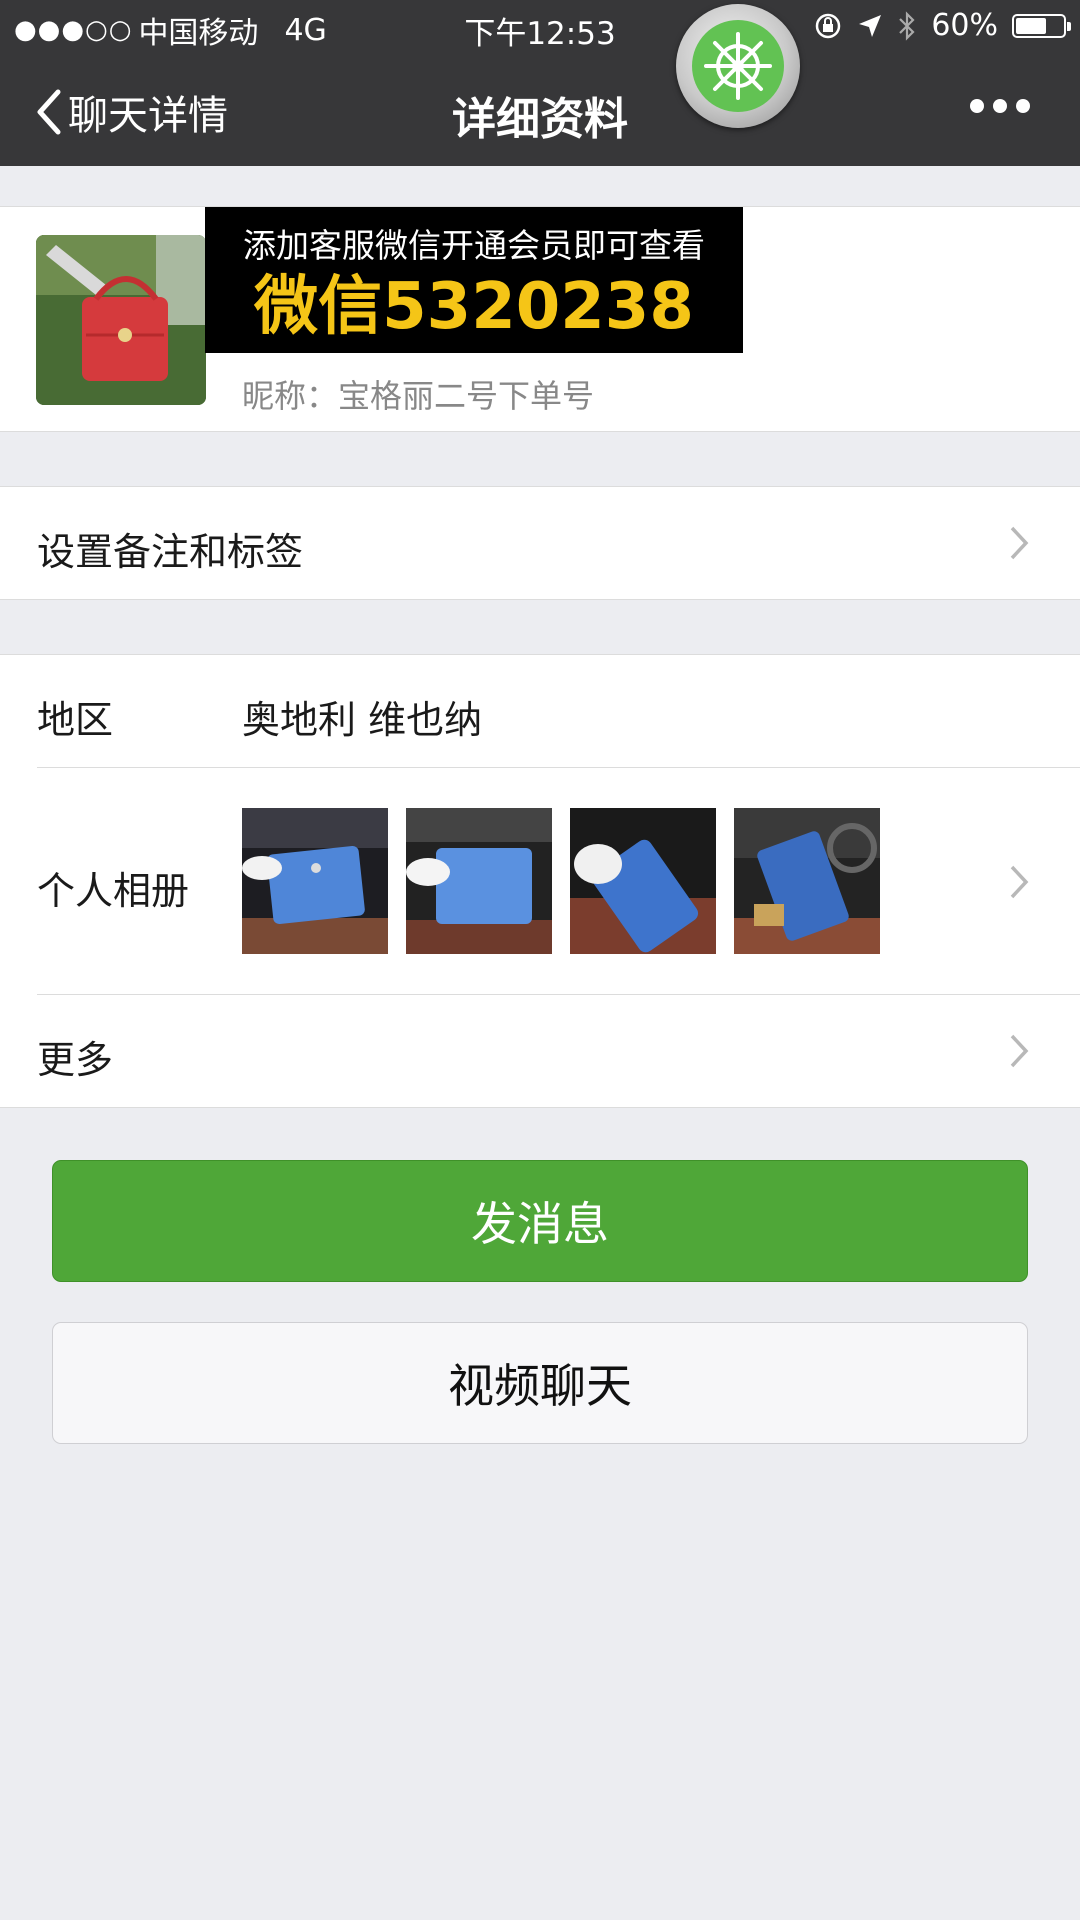 The image size is (1080, 1920). Describe the element at coordinates (75, 1060) in the screenshot. I see `more-label: 更多` at that location.